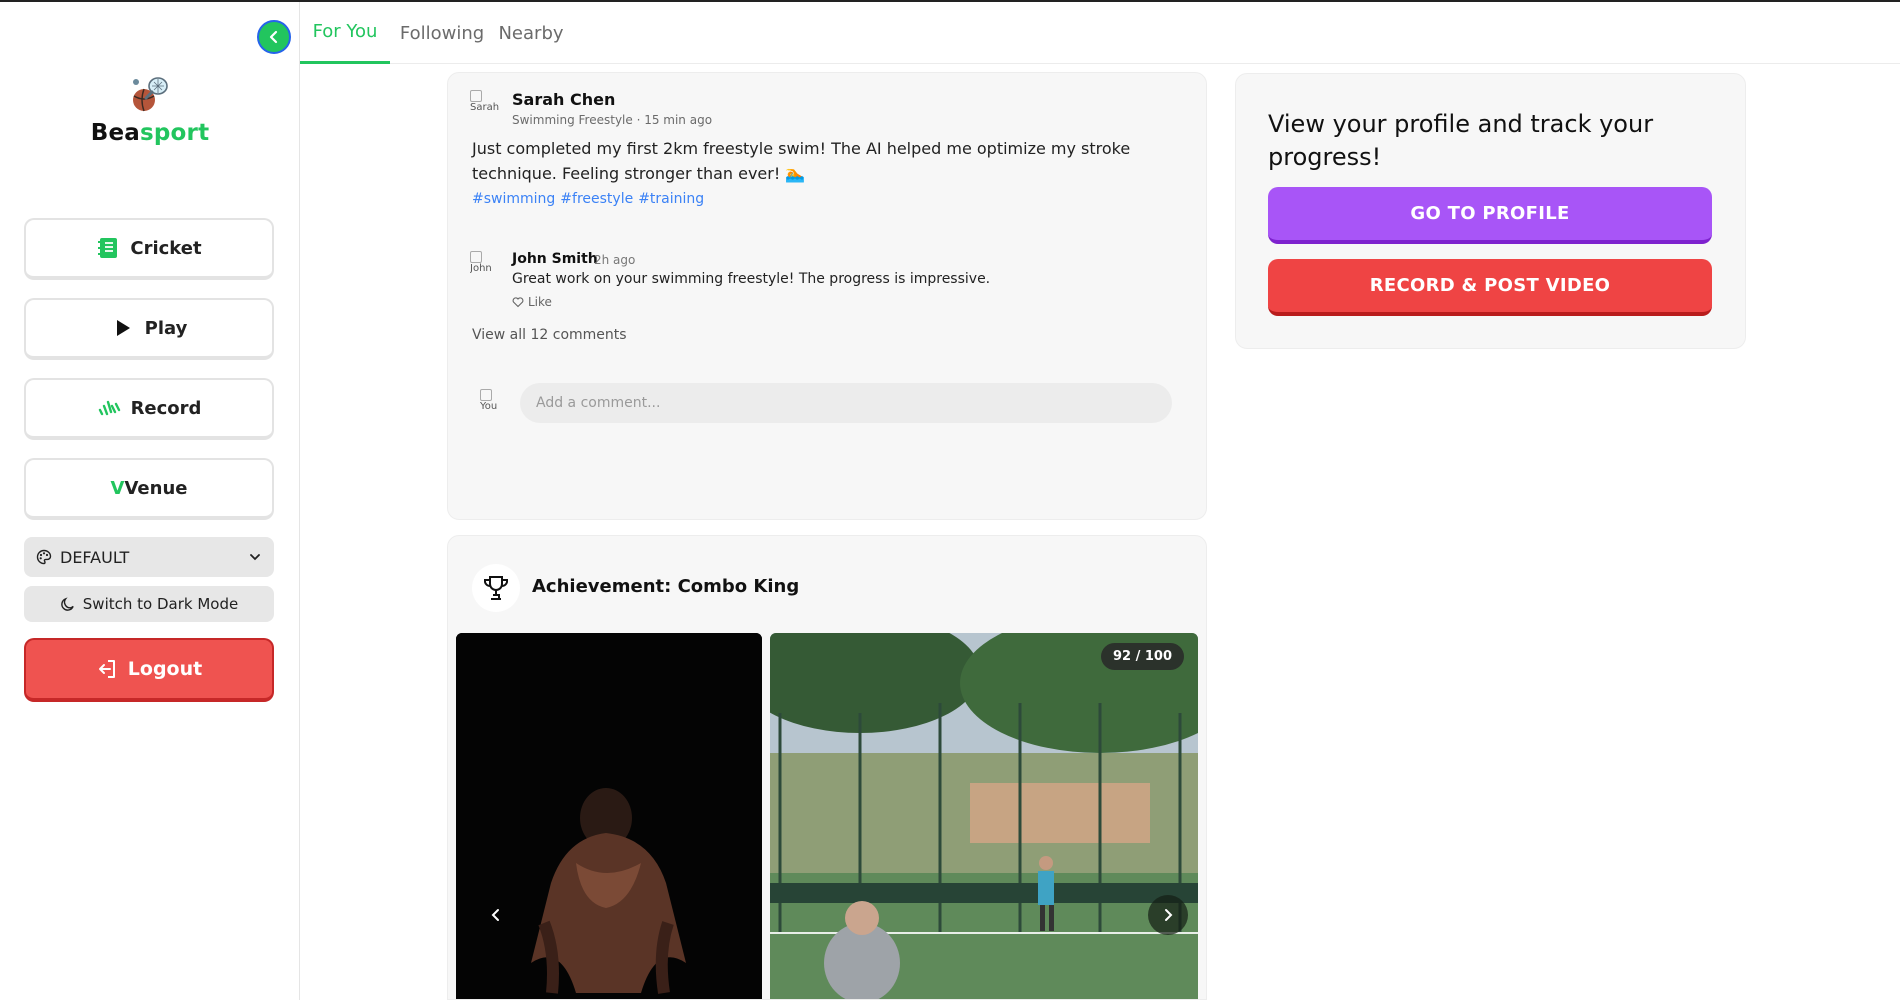  I want to click on theme-select: DEFAULT, so click(149, 557).